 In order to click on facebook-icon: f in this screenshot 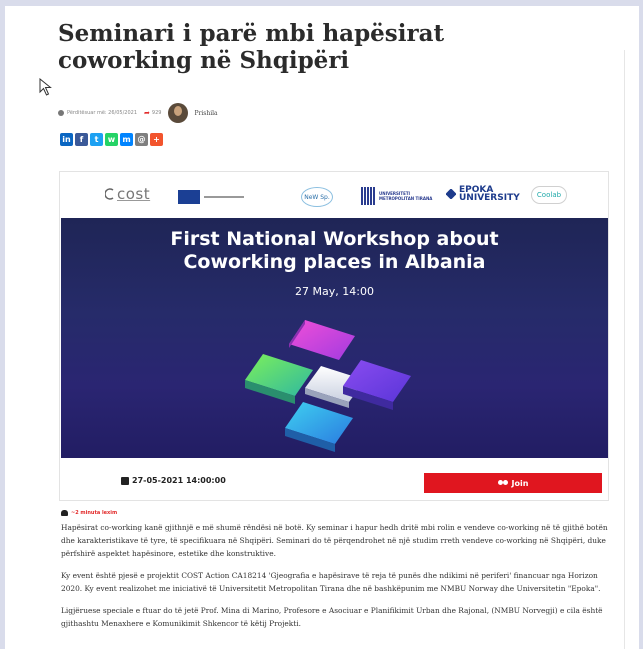, I will do `click(81, 139)`.